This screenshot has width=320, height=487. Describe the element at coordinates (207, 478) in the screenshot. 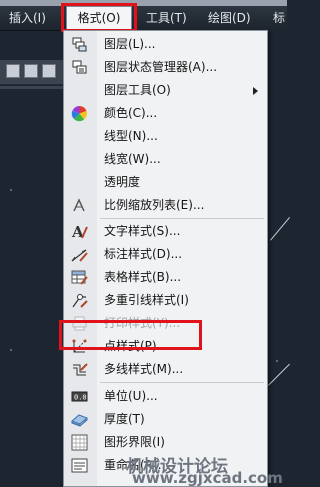

I see `watermark-url: www.zgjxcad.com` at that location.